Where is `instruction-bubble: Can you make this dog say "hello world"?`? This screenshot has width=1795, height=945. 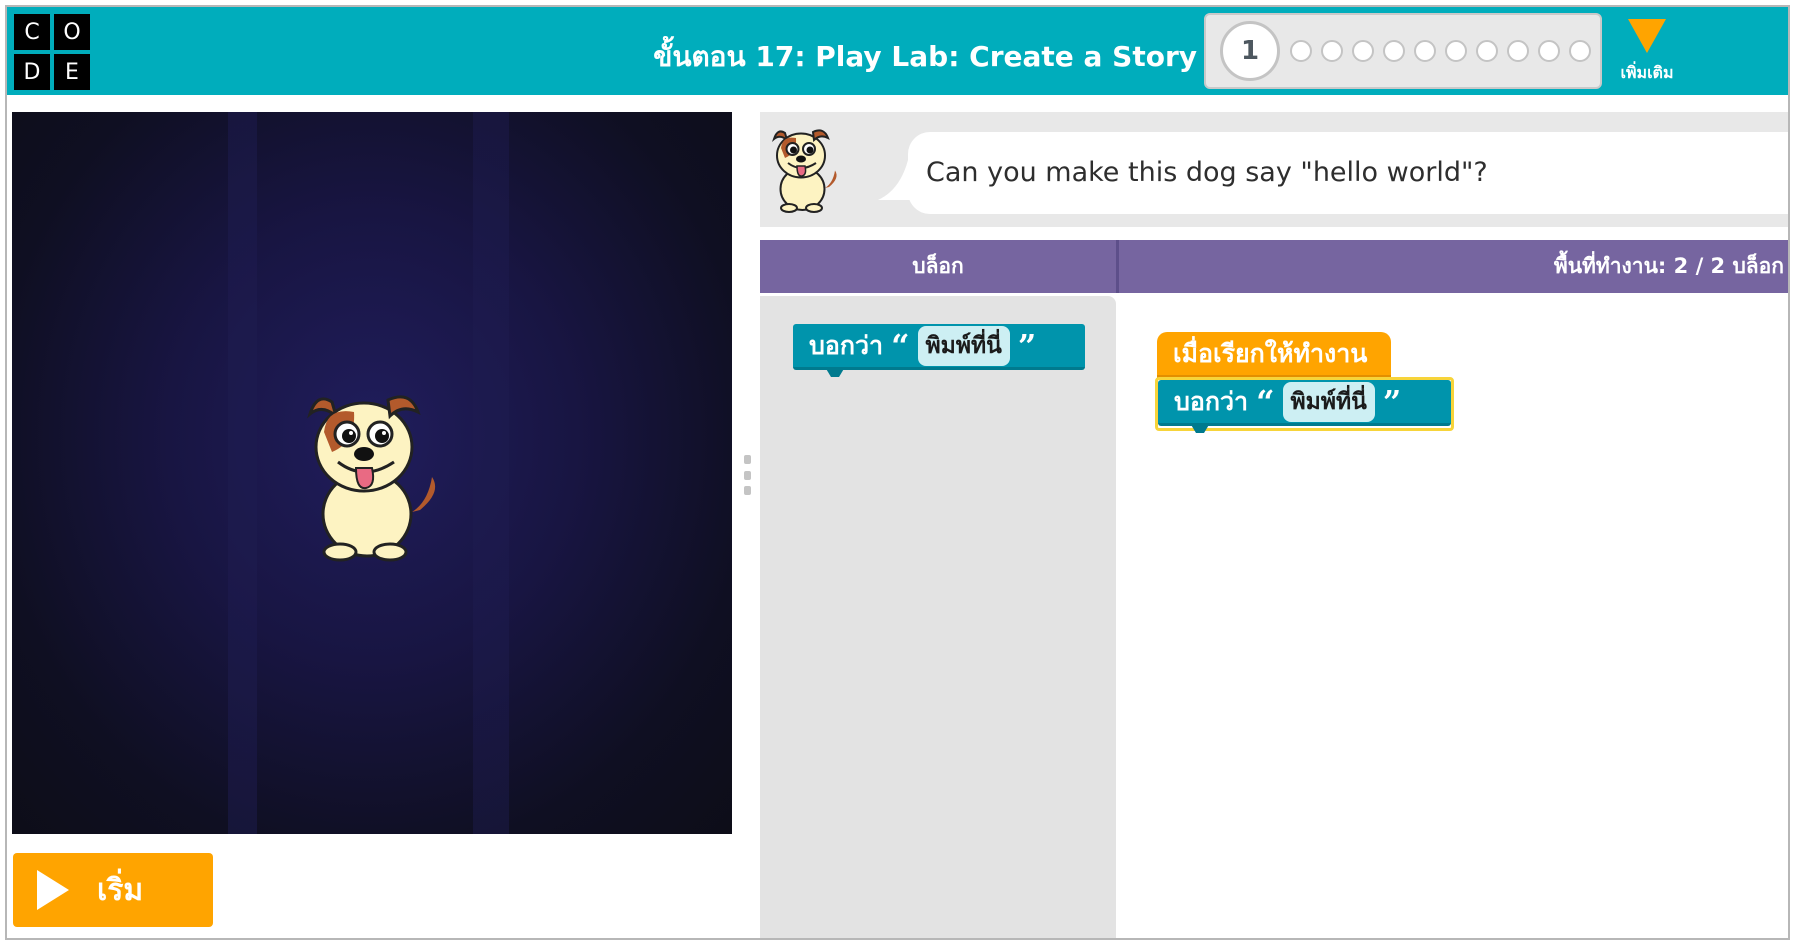
instruction-bubble: Can you make this dog say "hello world"? is located at coordinates (1348, 173).